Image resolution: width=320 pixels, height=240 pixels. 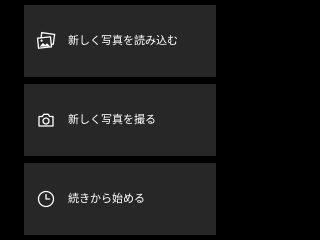 What do you see at coordinates (123, 40) in the screenshot?
I see `load-photo-label: 新しく写真を読み込む` at bounding box center [123, 40].